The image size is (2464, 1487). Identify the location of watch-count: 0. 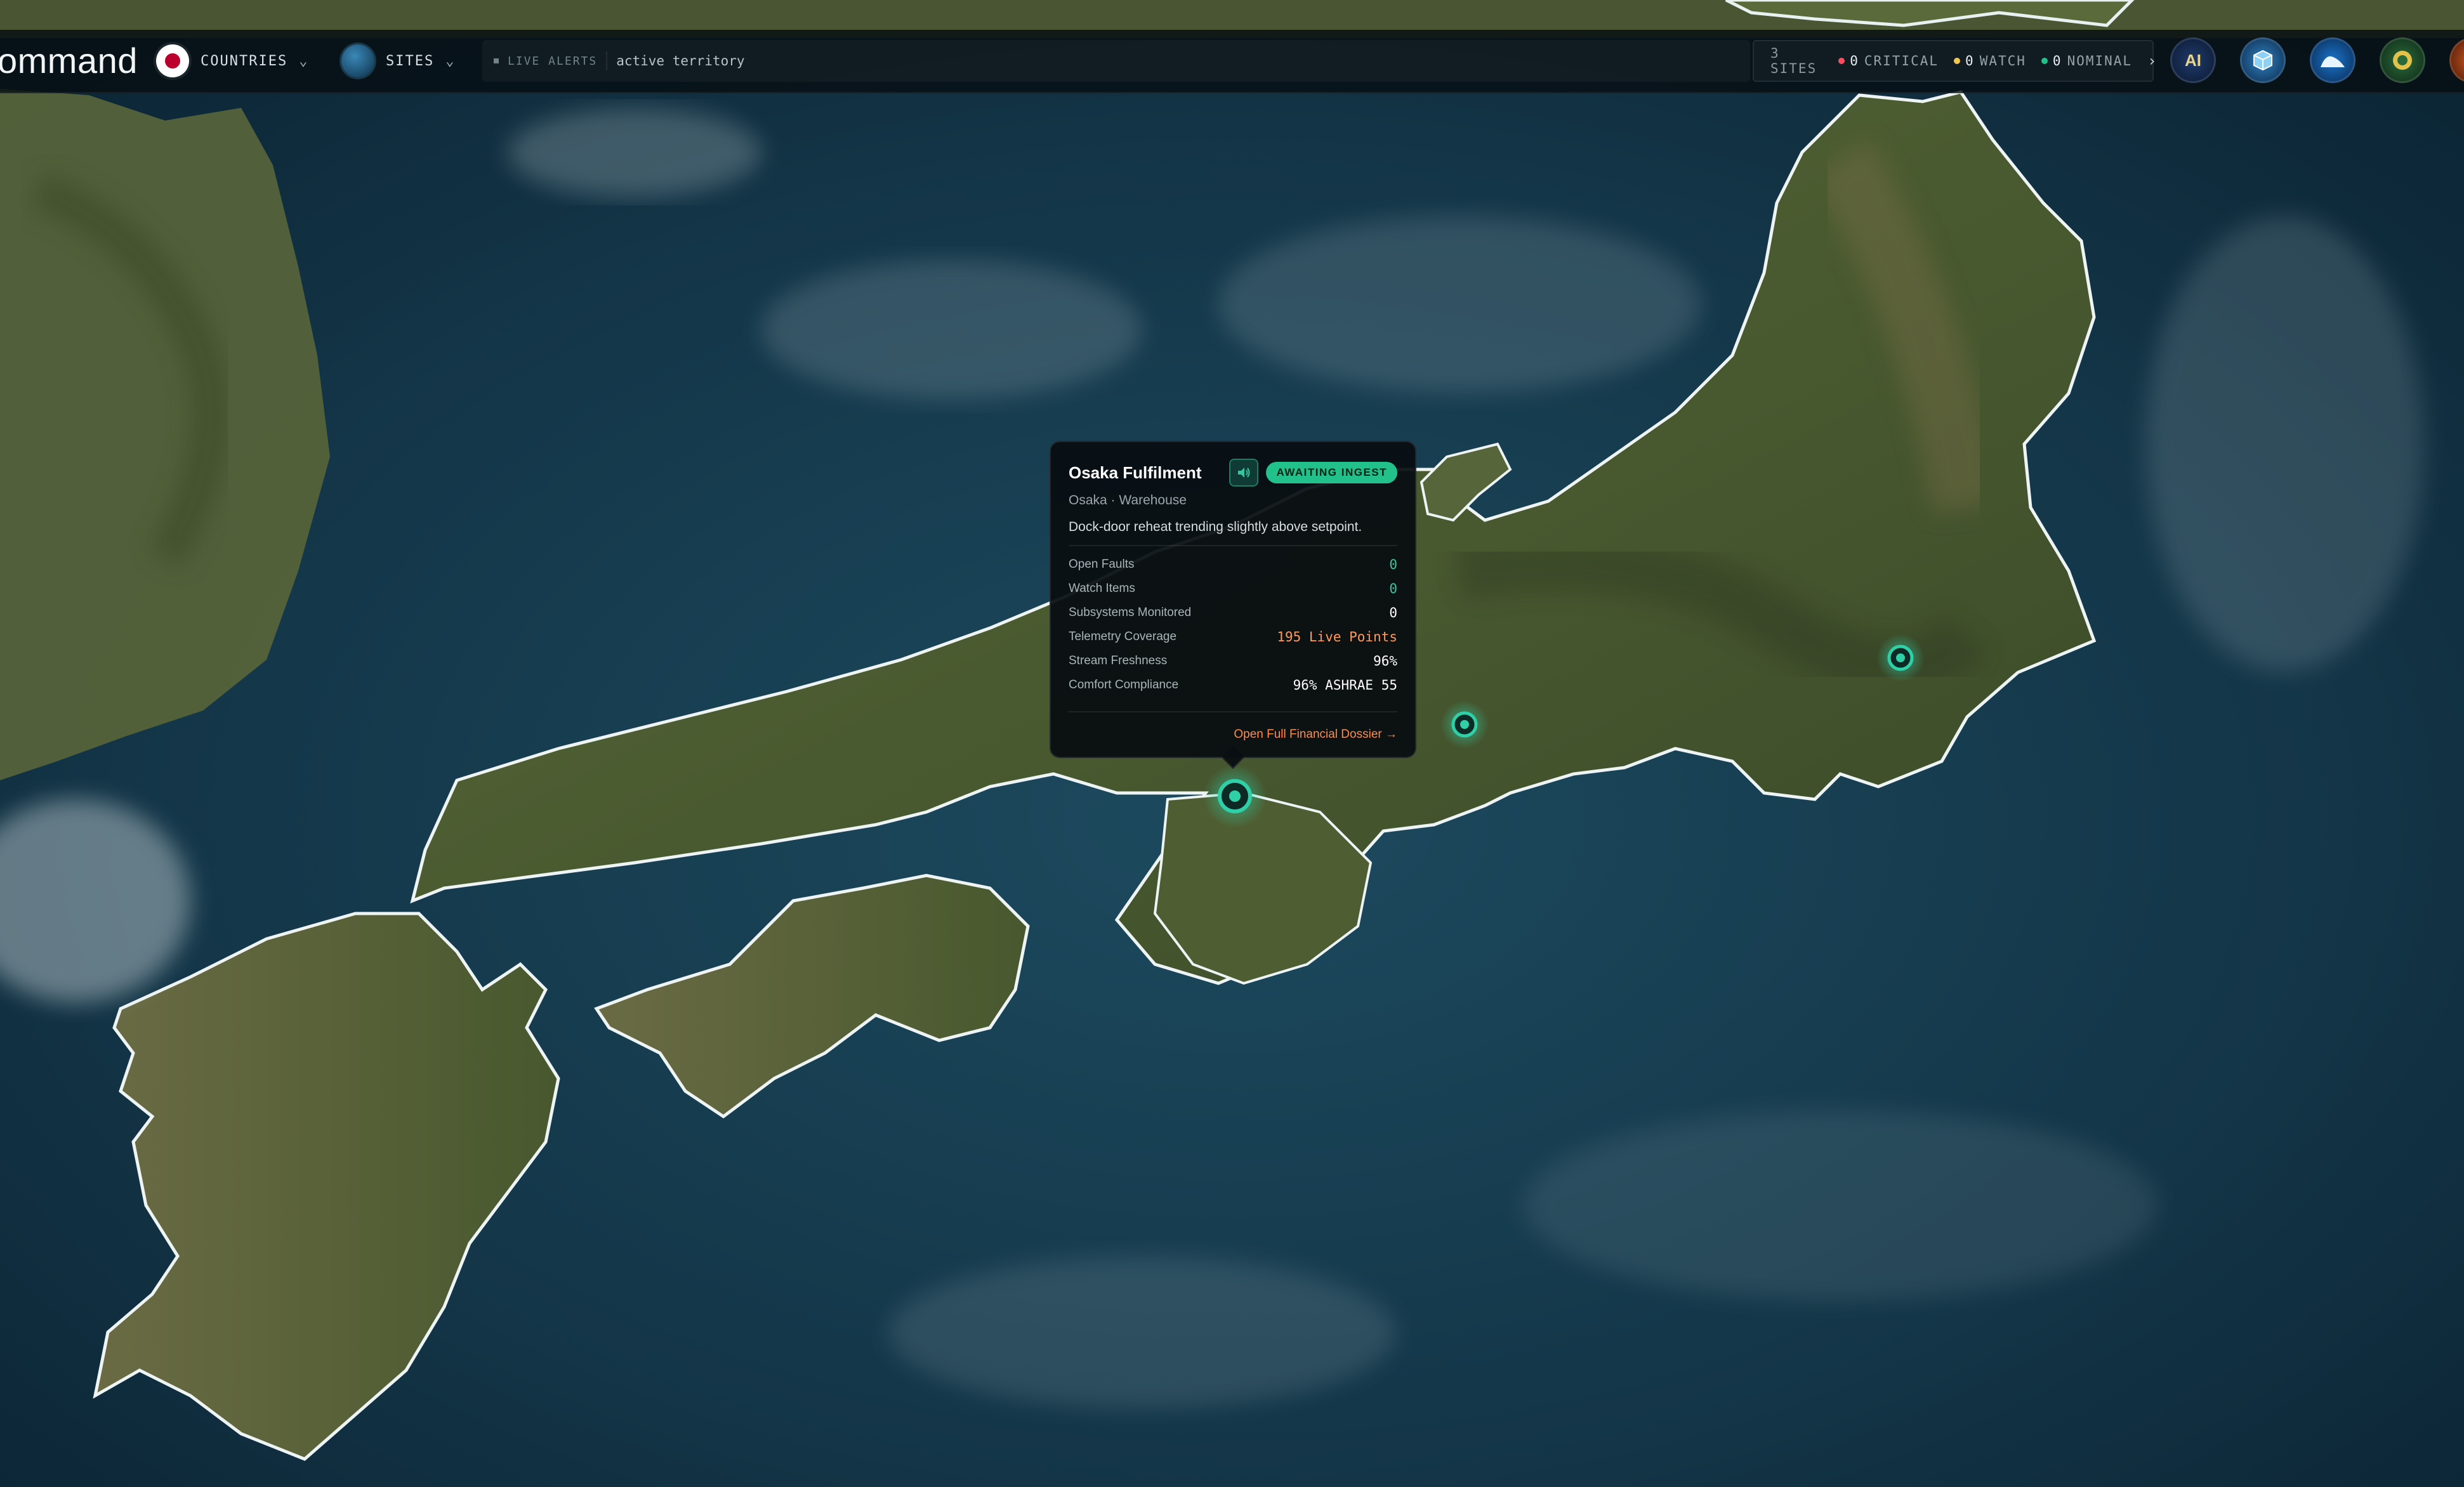
(1970, 61).